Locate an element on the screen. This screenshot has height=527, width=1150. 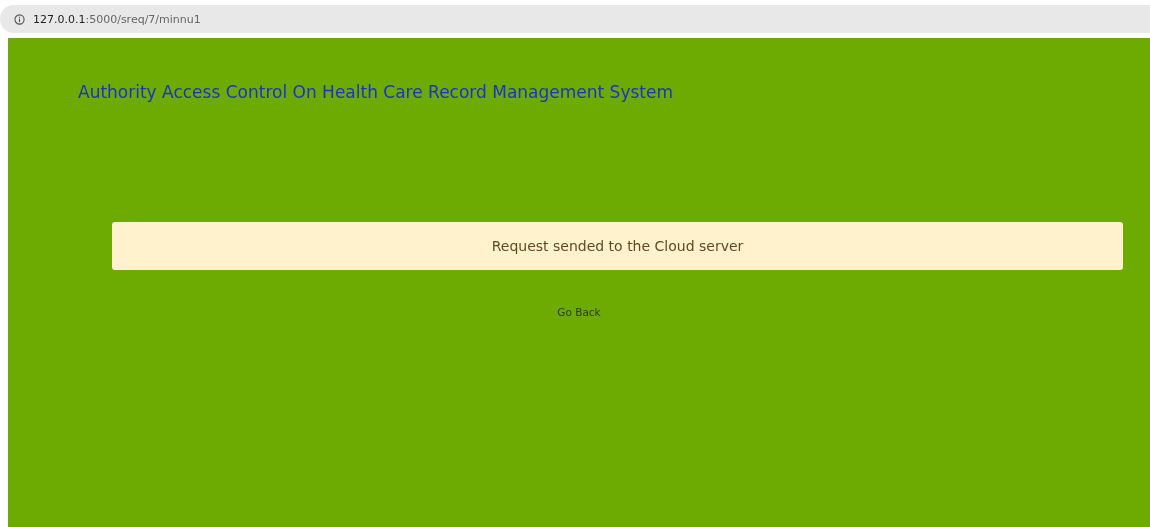
address-bar: 127.0.0.1:5000/sreq/7/minnu1 is located at coordinates (575, 19).